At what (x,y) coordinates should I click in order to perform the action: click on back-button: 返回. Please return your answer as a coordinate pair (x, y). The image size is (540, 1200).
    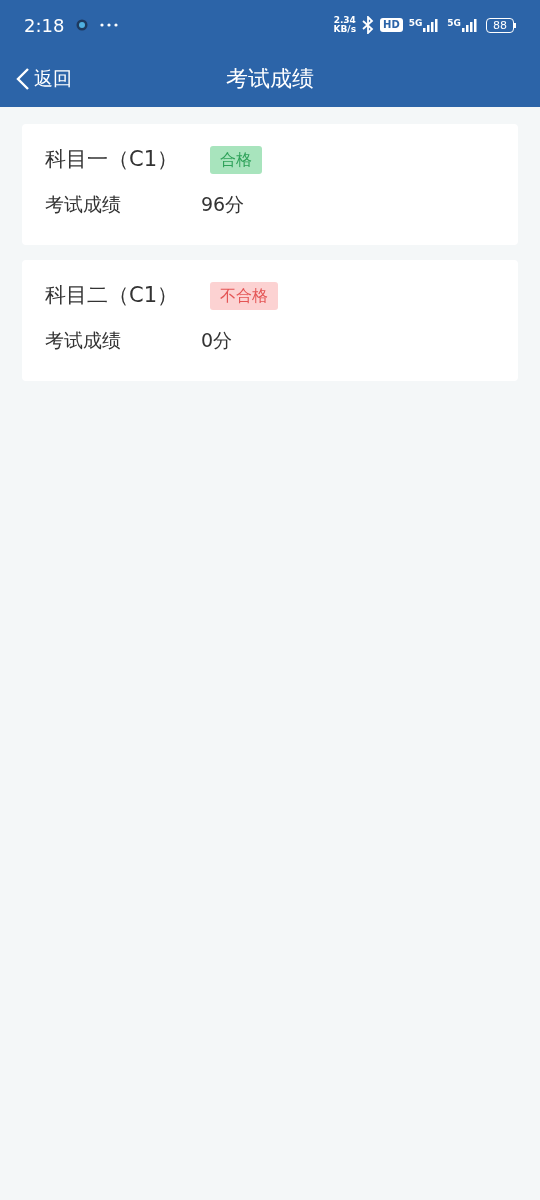
    Looking at the image, I should click on (44, 78).